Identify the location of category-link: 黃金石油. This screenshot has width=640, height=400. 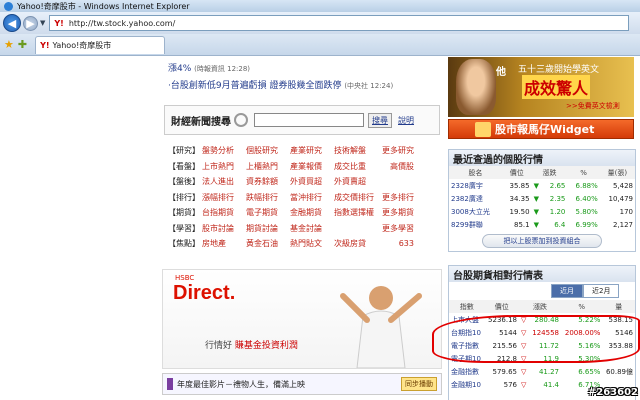
(268, 243).